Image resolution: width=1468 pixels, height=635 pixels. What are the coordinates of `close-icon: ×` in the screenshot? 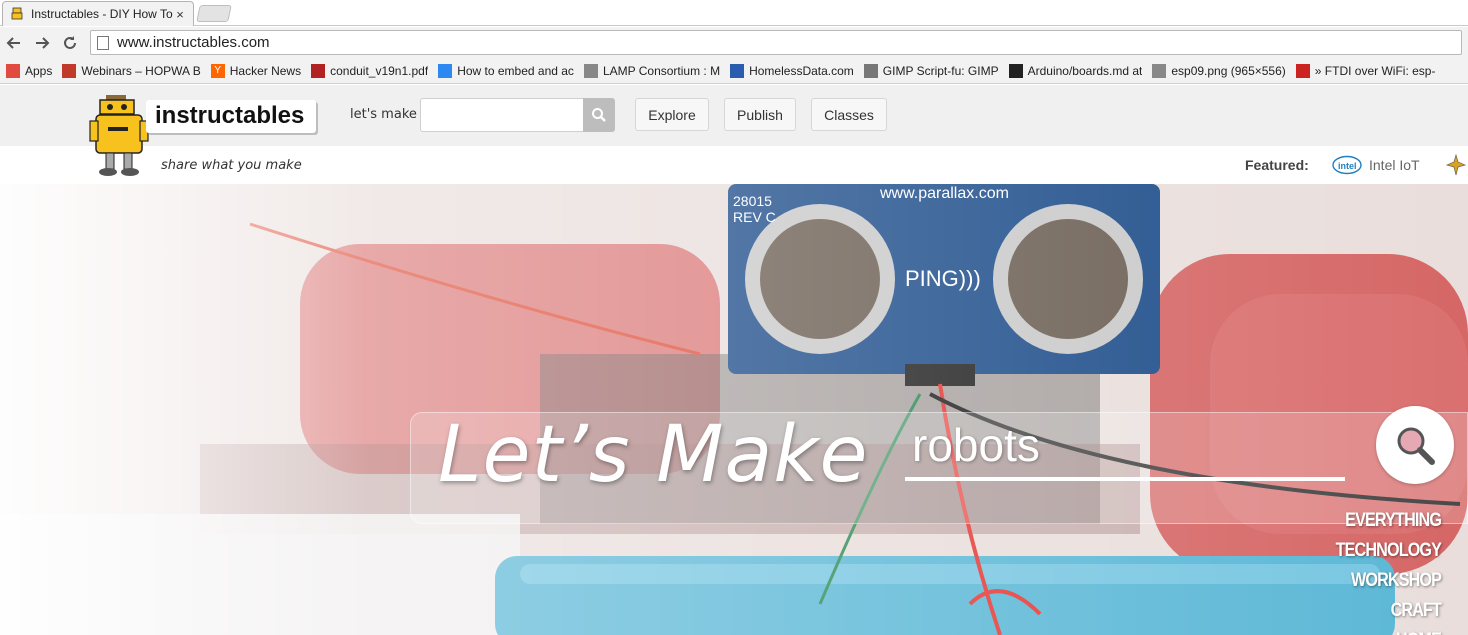 It's located at (180, 14).